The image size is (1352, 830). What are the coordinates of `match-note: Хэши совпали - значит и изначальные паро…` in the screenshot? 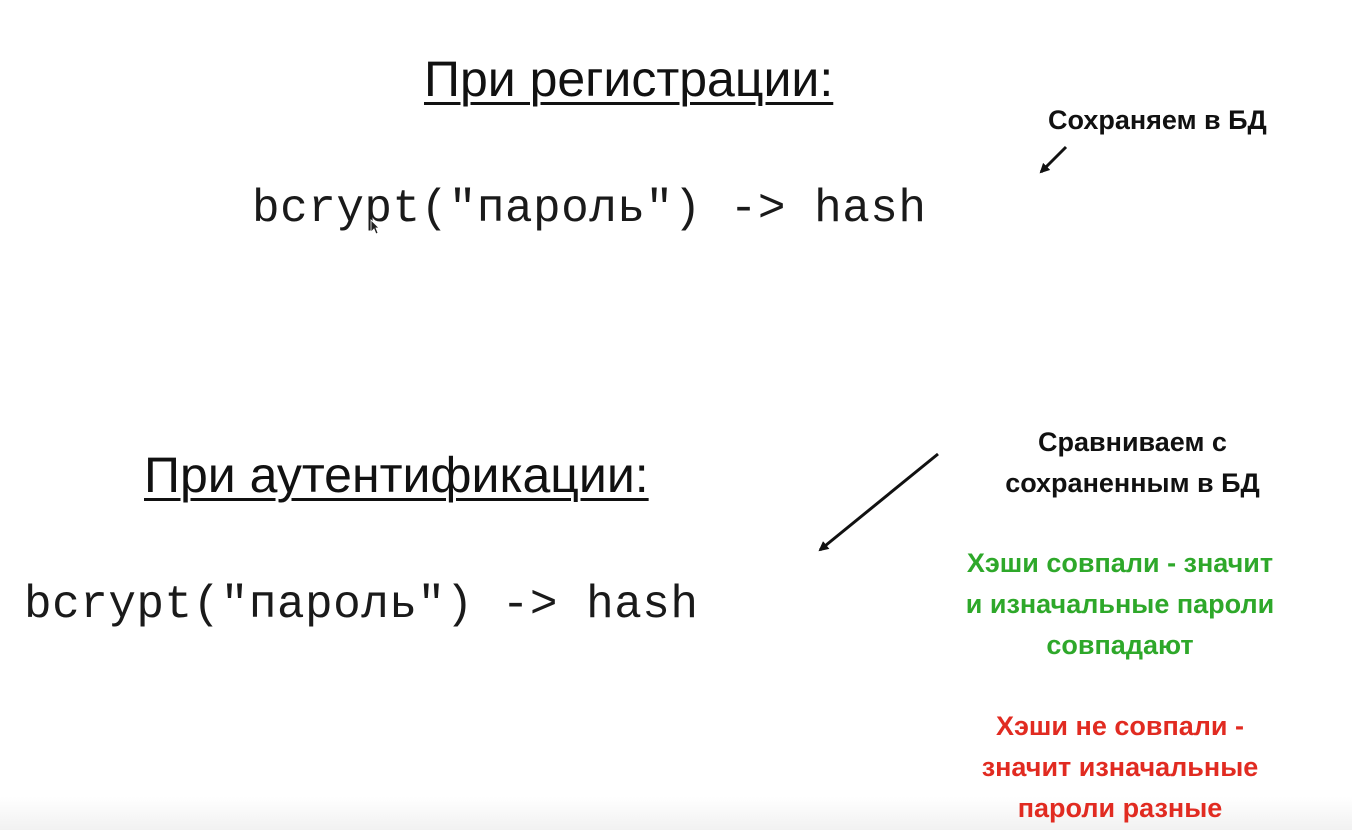 It's located at (1120, 604).